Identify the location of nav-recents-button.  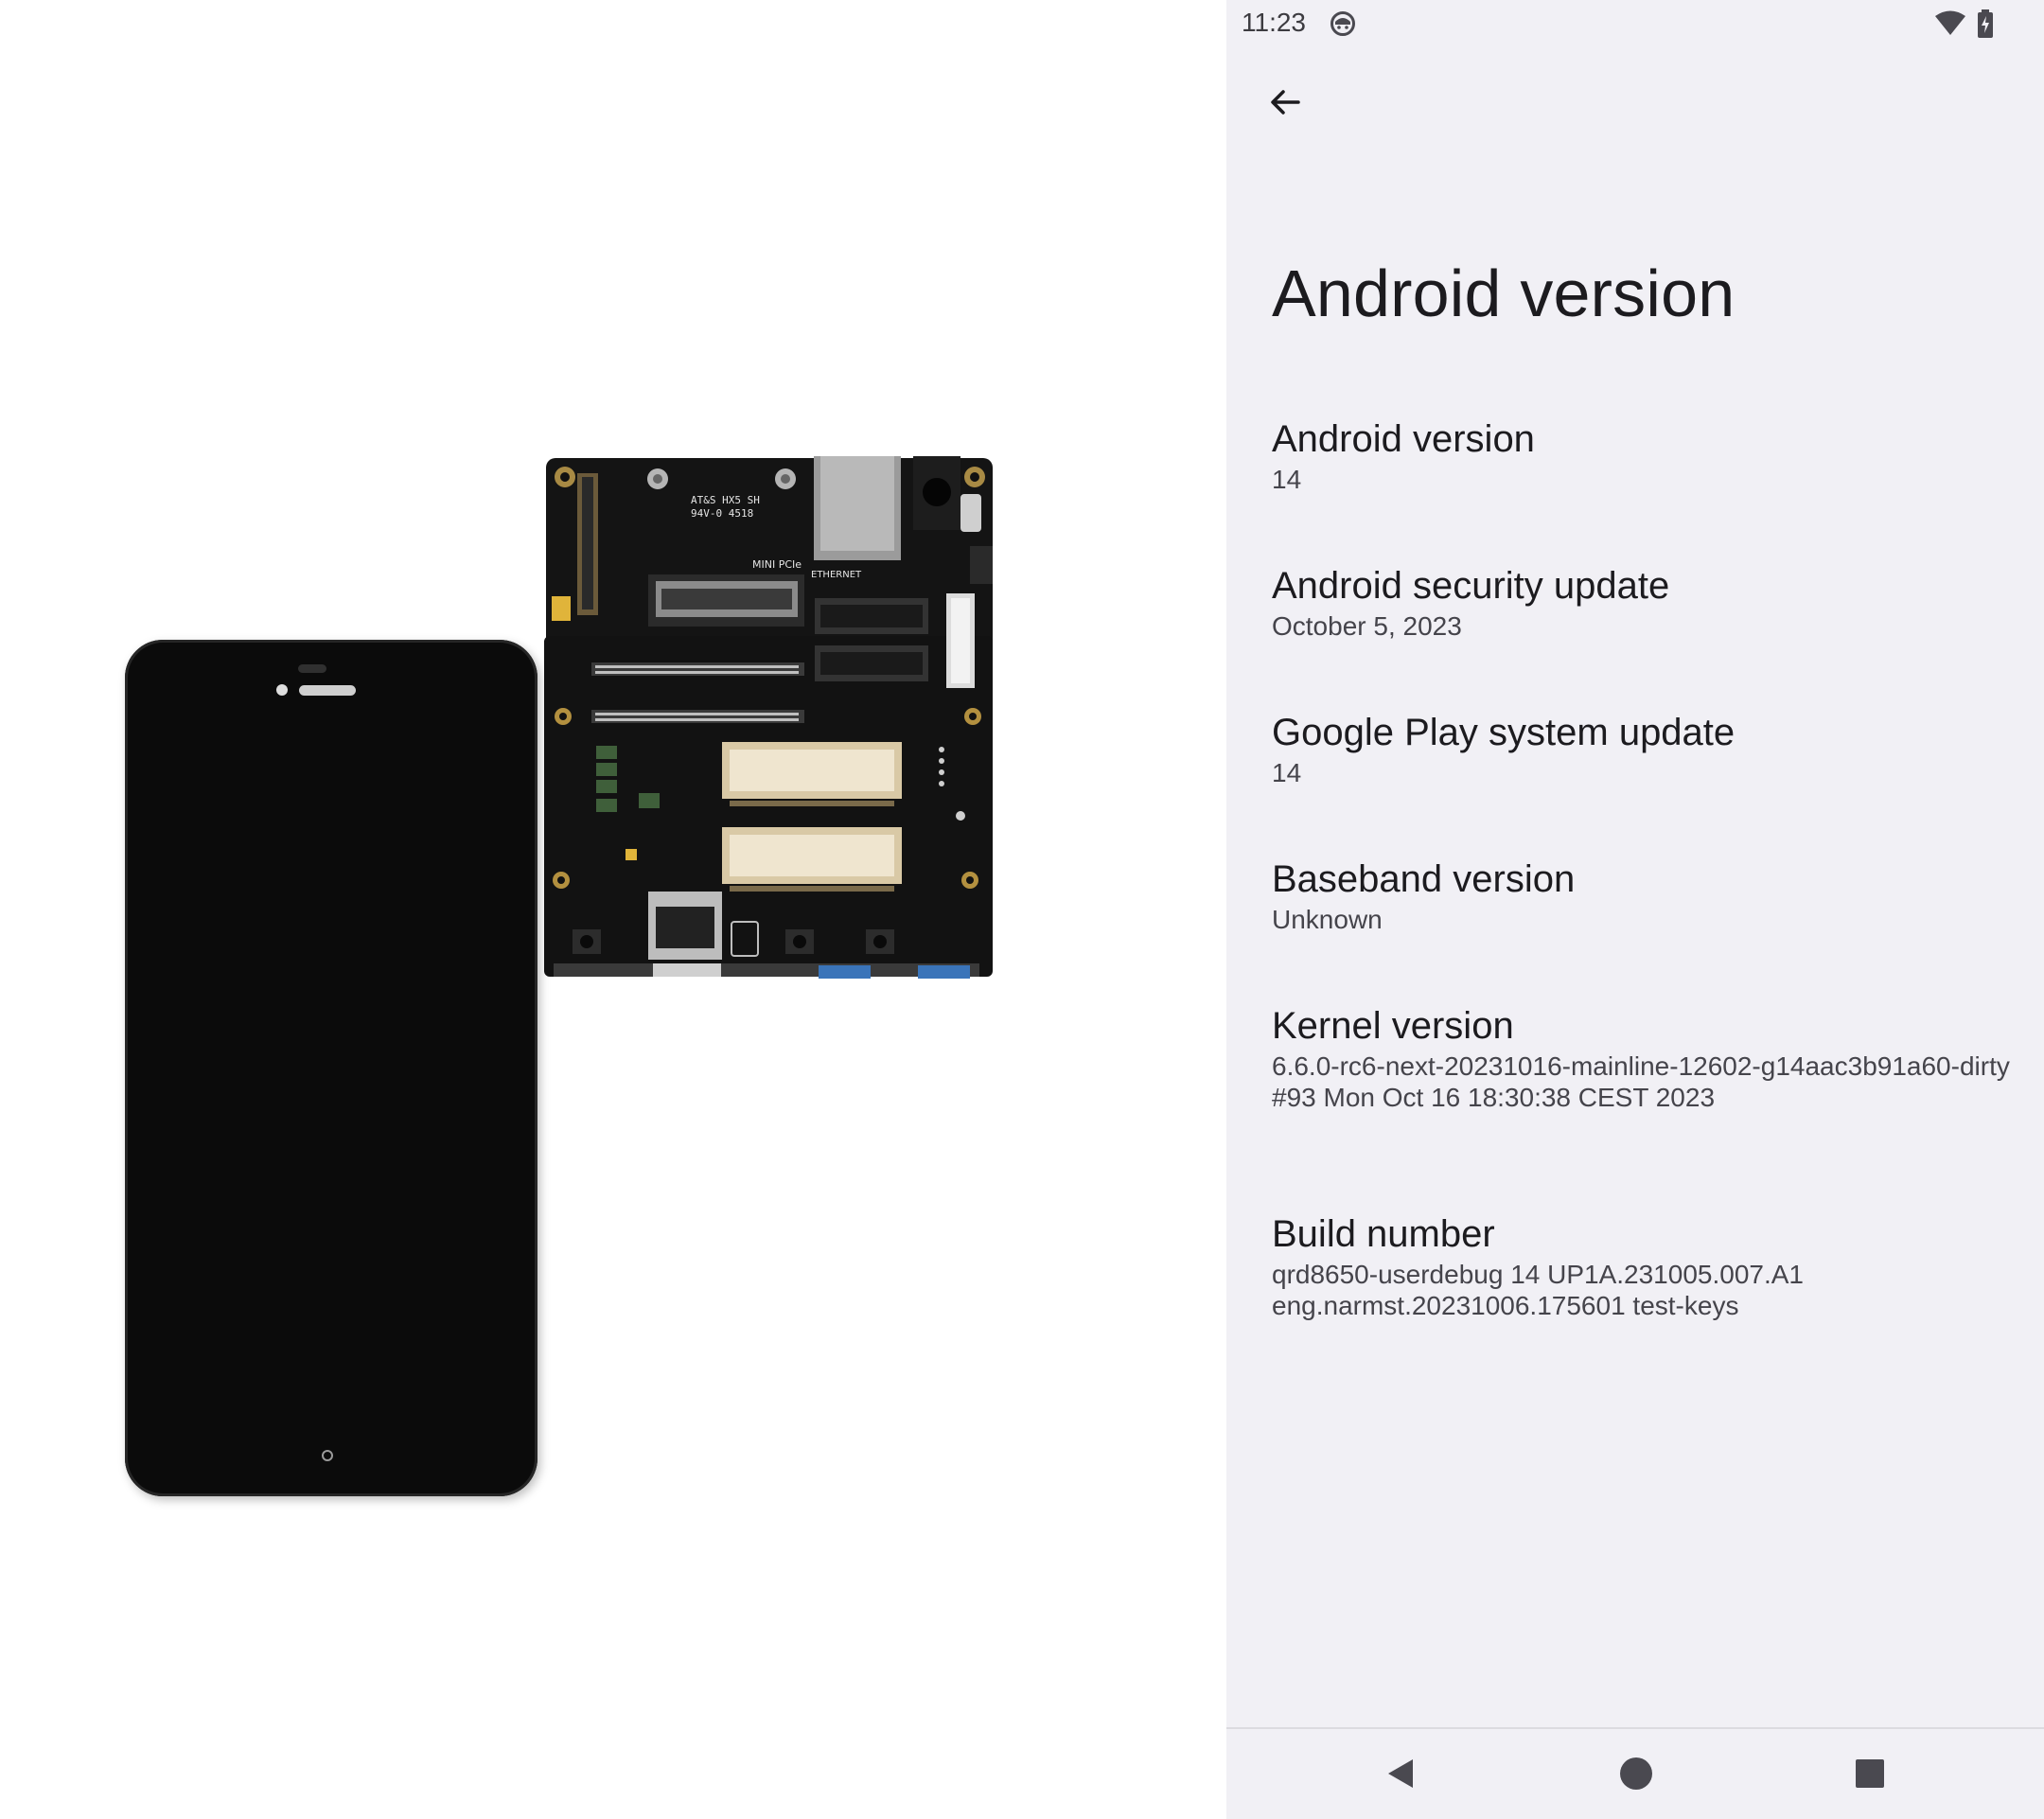
(1870, 1774).